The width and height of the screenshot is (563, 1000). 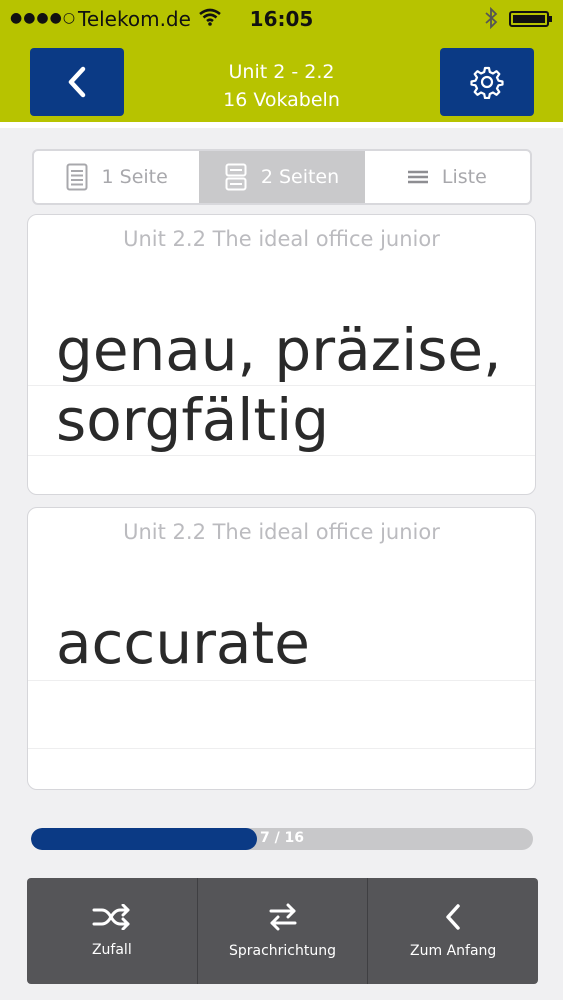 I want to click on header-title: Unit 2 - 2.2 16 Vokabeln, so click(x=281, y=86).